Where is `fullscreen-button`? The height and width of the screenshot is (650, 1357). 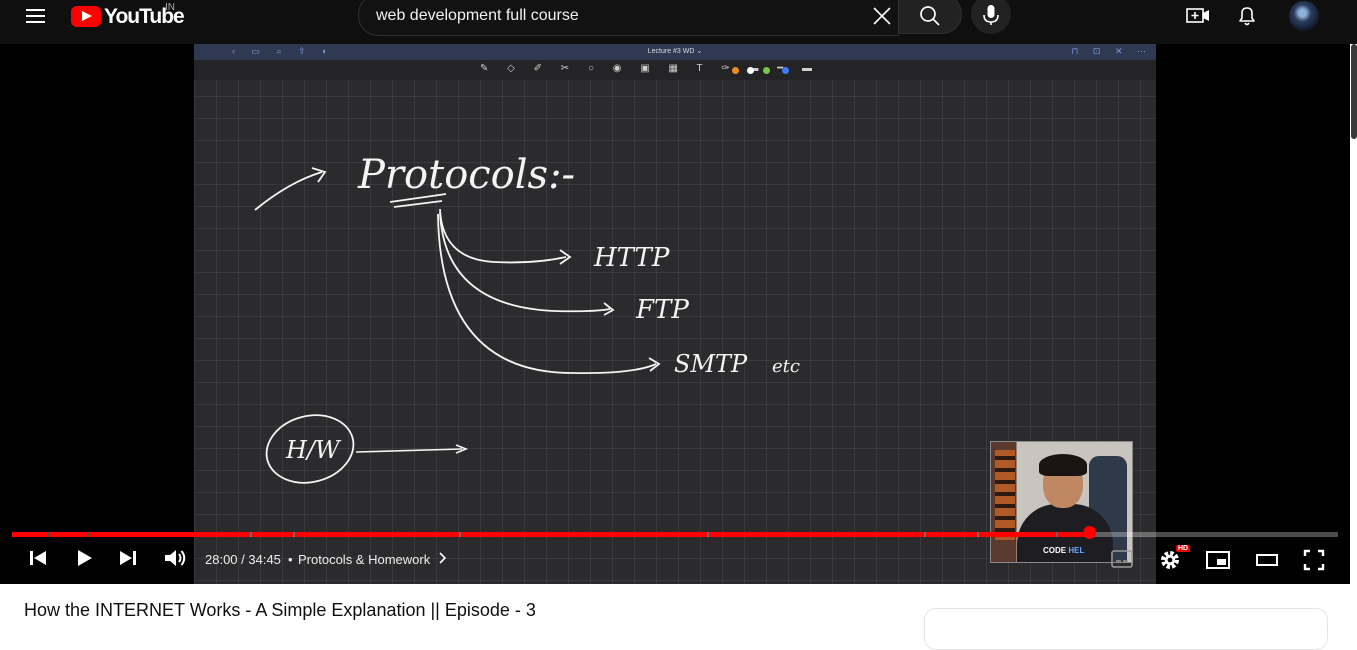
fullscreen-button is located at coordinates (1314, 562).